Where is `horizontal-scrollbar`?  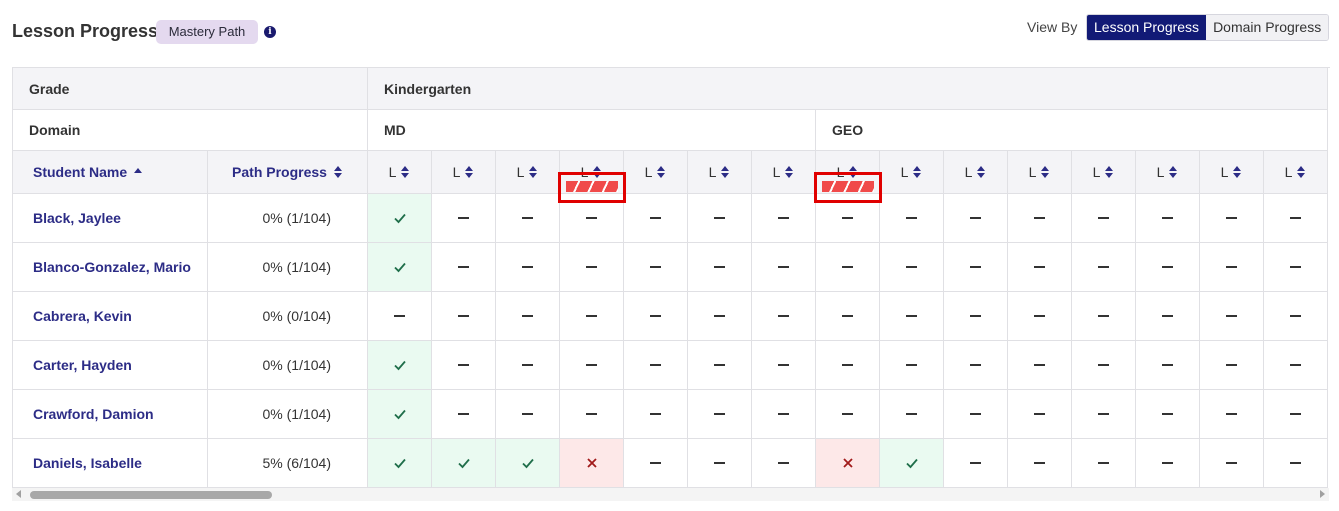 horizontal-scrollbar is located at coordinates (670, 494).